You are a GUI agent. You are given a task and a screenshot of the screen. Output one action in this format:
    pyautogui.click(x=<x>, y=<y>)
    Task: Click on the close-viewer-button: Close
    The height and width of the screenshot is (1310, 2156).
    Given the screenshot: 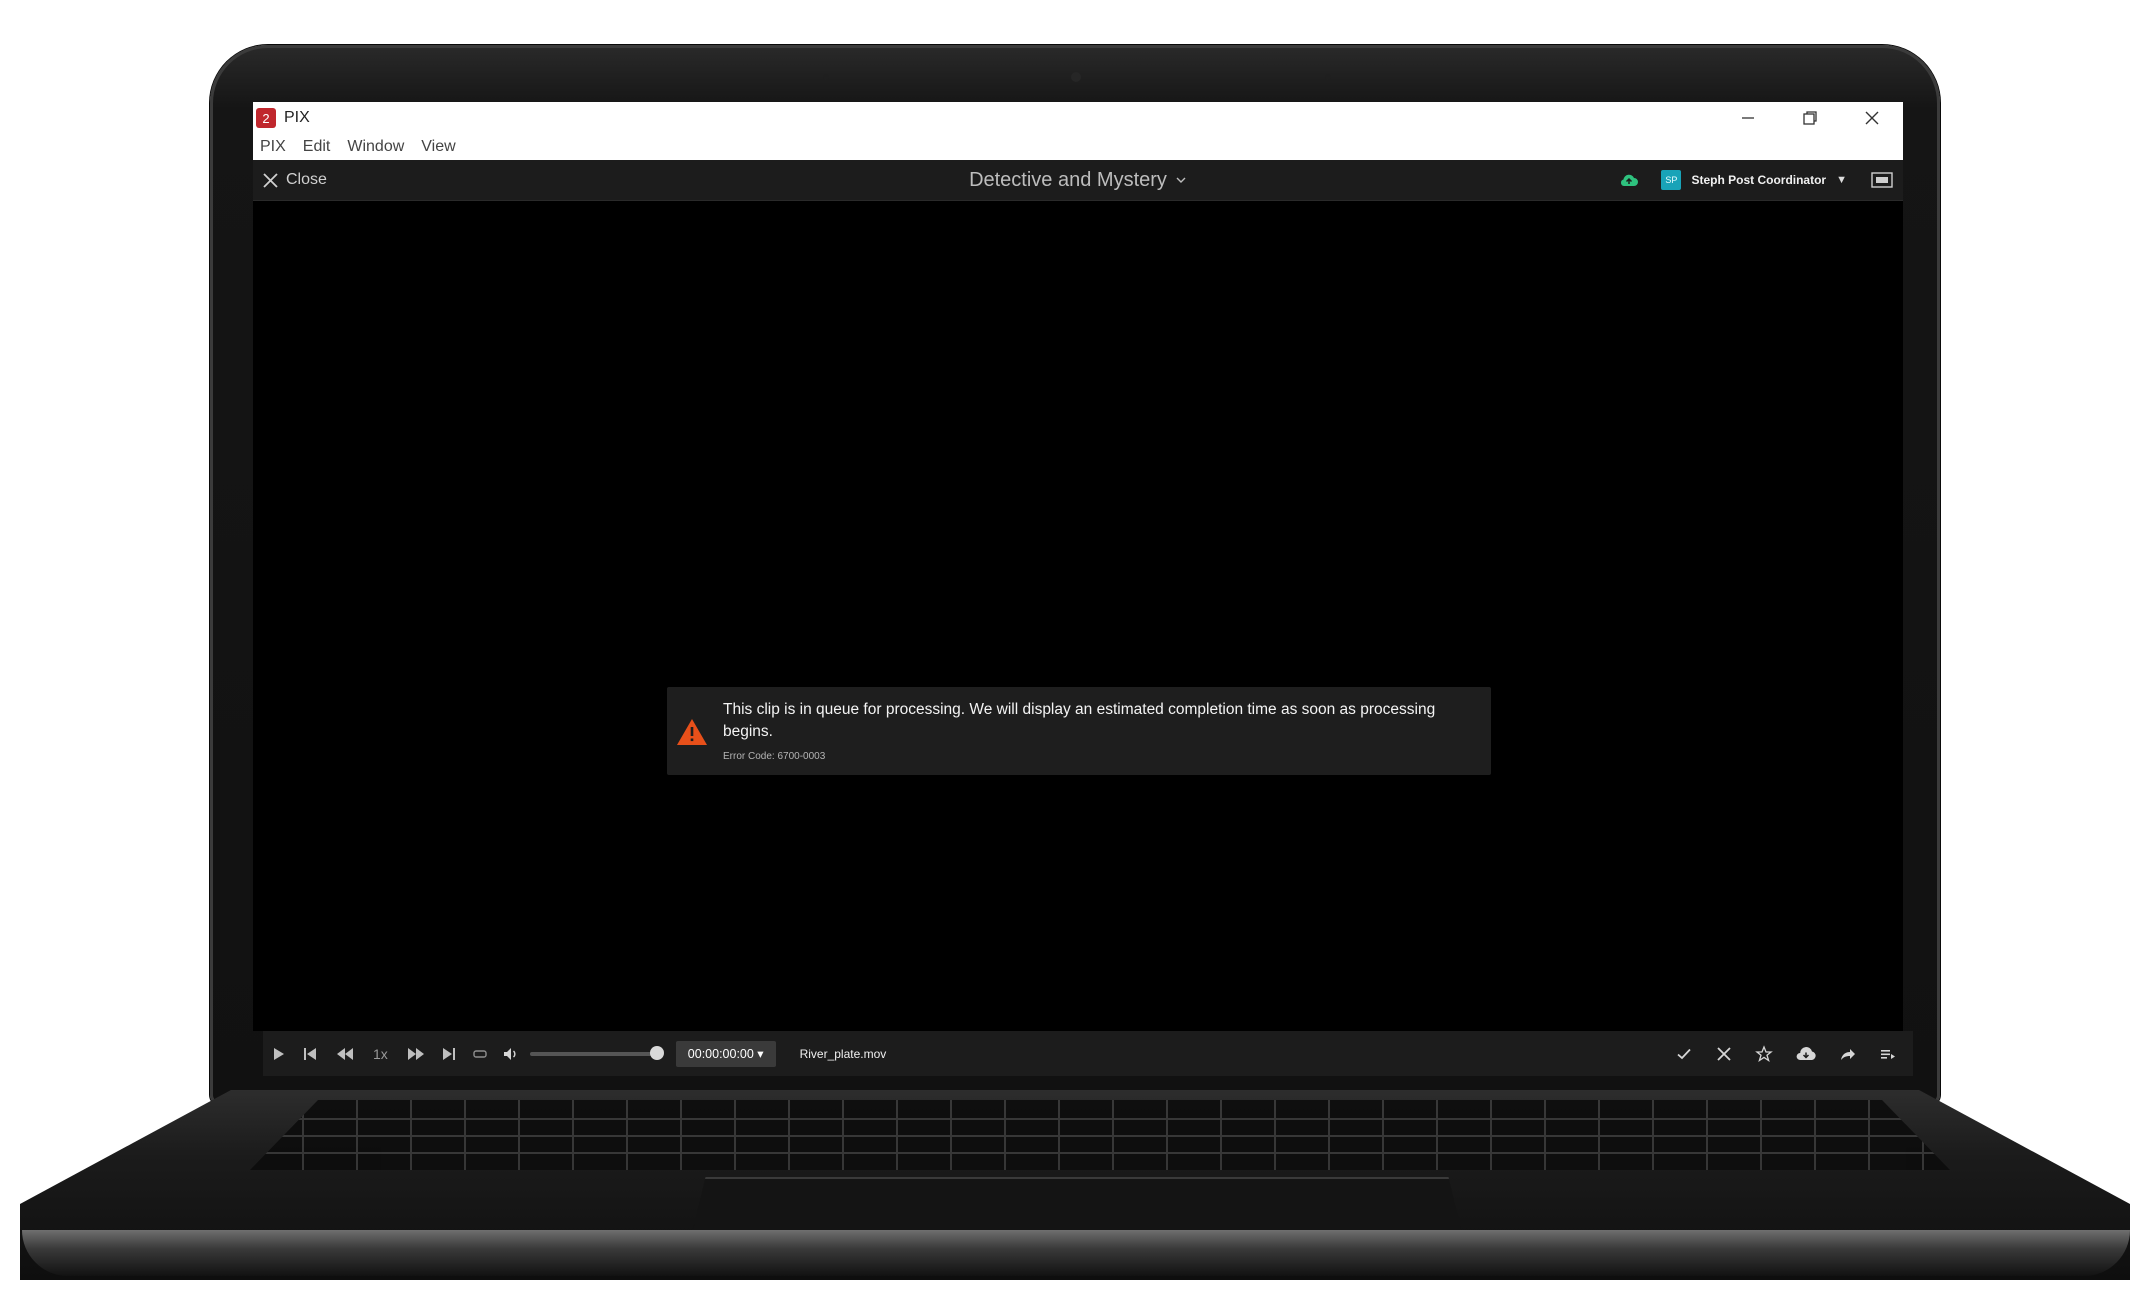 What is the action you would take?
    pyautogui.click(x=295, y=180)
    